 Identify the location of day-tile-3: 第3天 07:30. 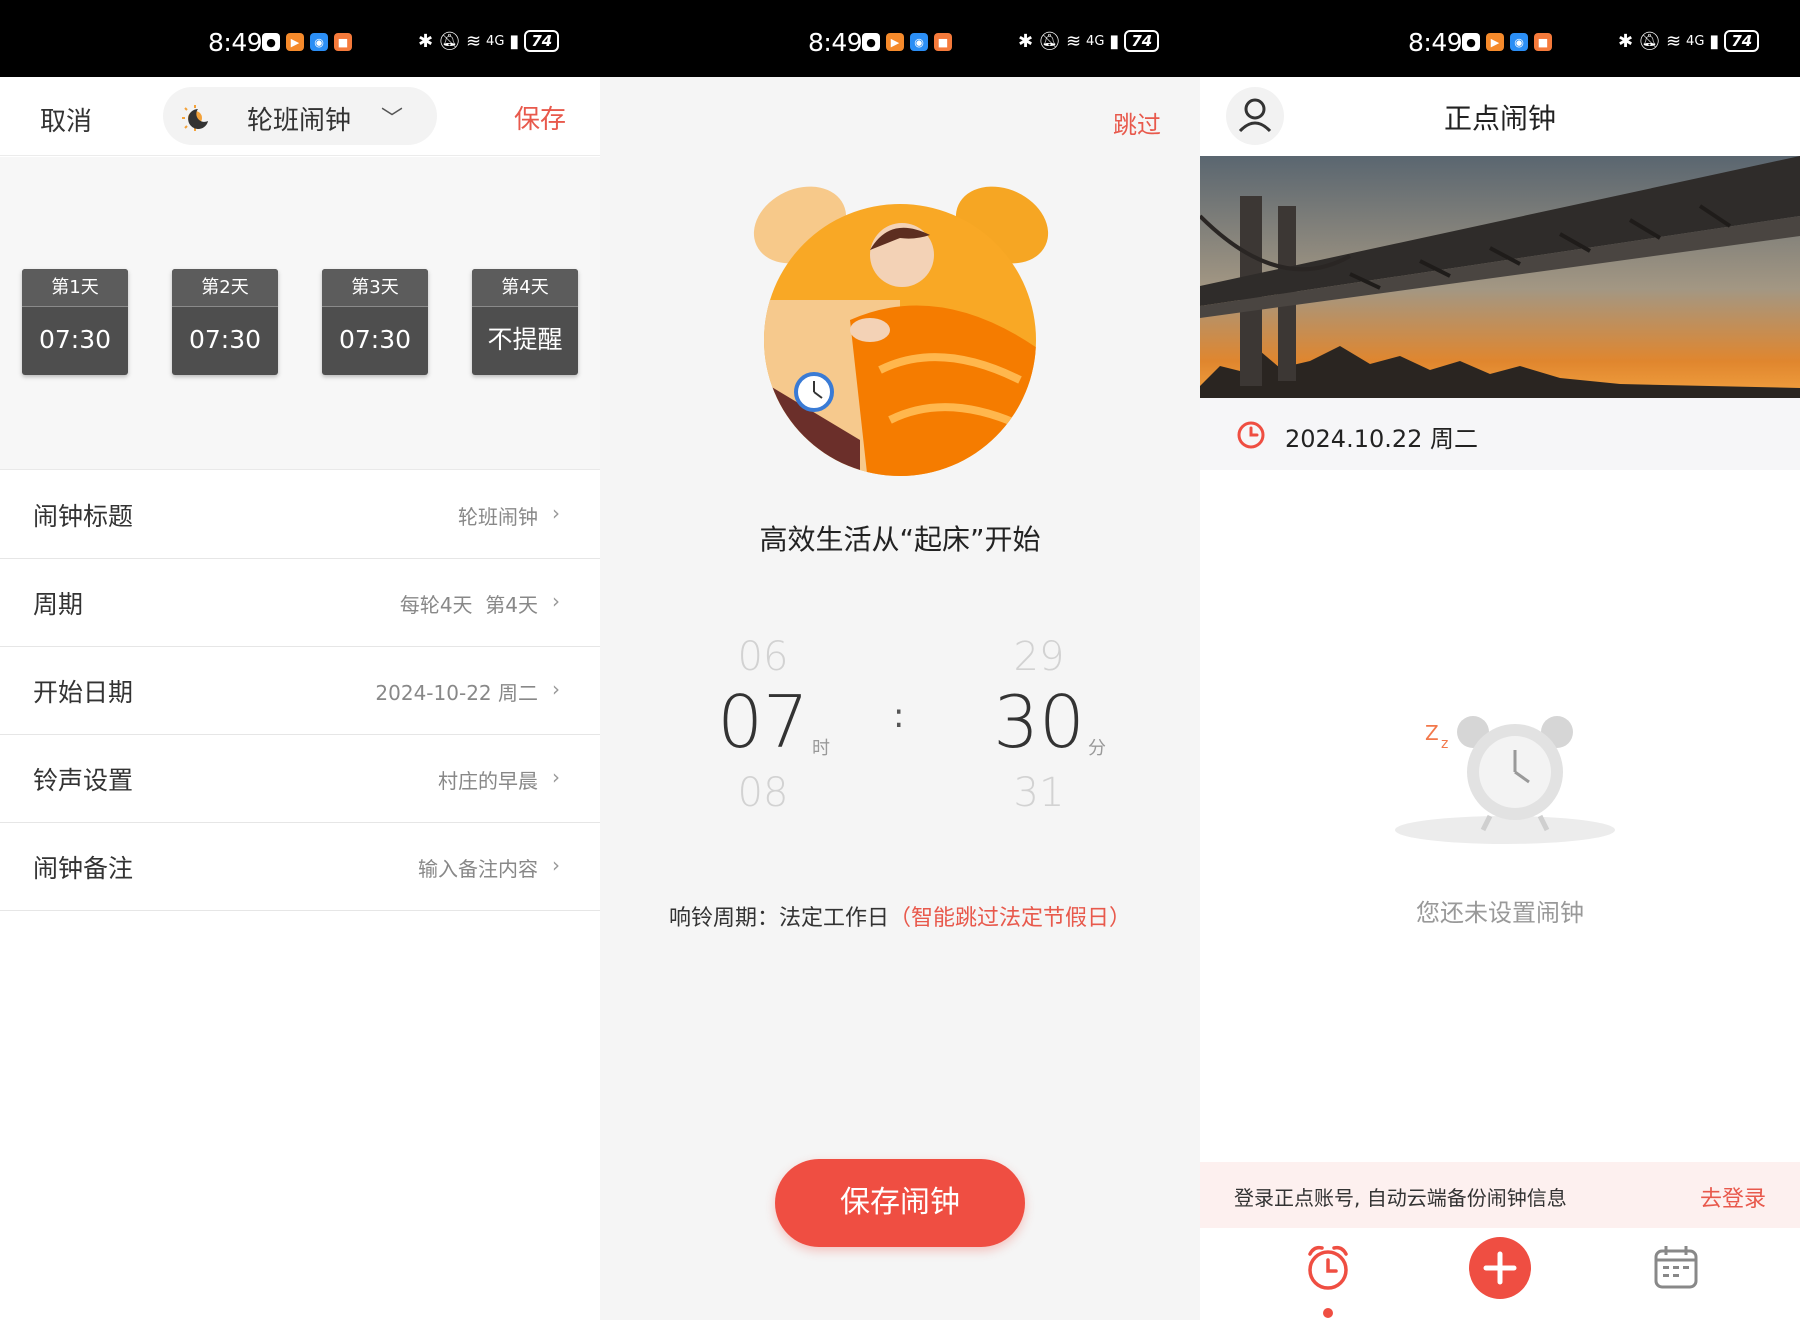
(375, 322).